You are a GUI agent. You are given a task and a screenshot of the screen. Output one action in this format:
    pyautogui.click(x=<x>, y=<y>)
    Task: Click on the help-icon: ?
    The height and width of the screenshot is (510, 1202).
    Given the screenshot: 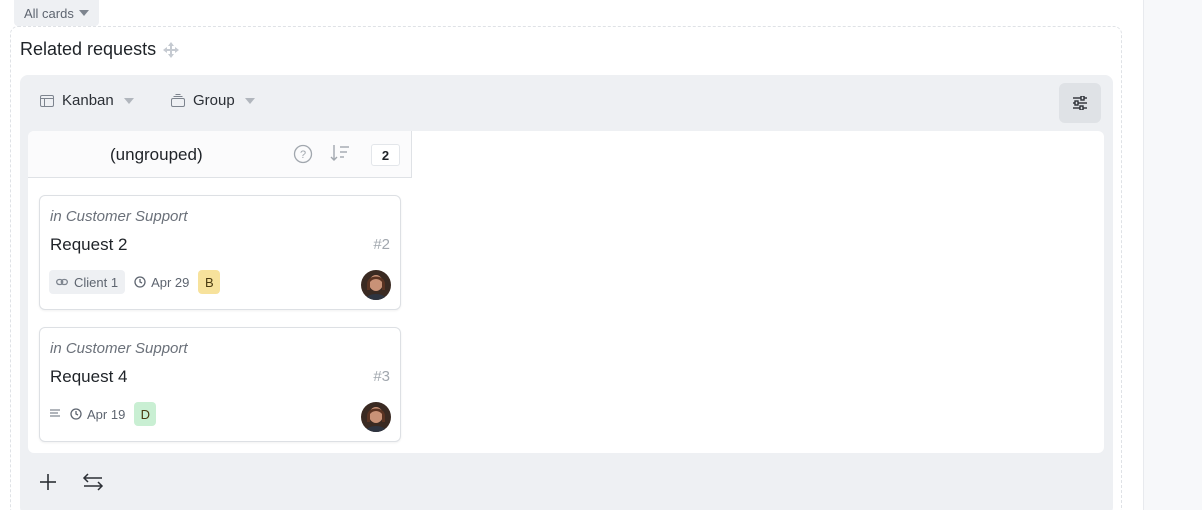 What is the action you would take?
    pyautogui.click(x=303, y=154)
    